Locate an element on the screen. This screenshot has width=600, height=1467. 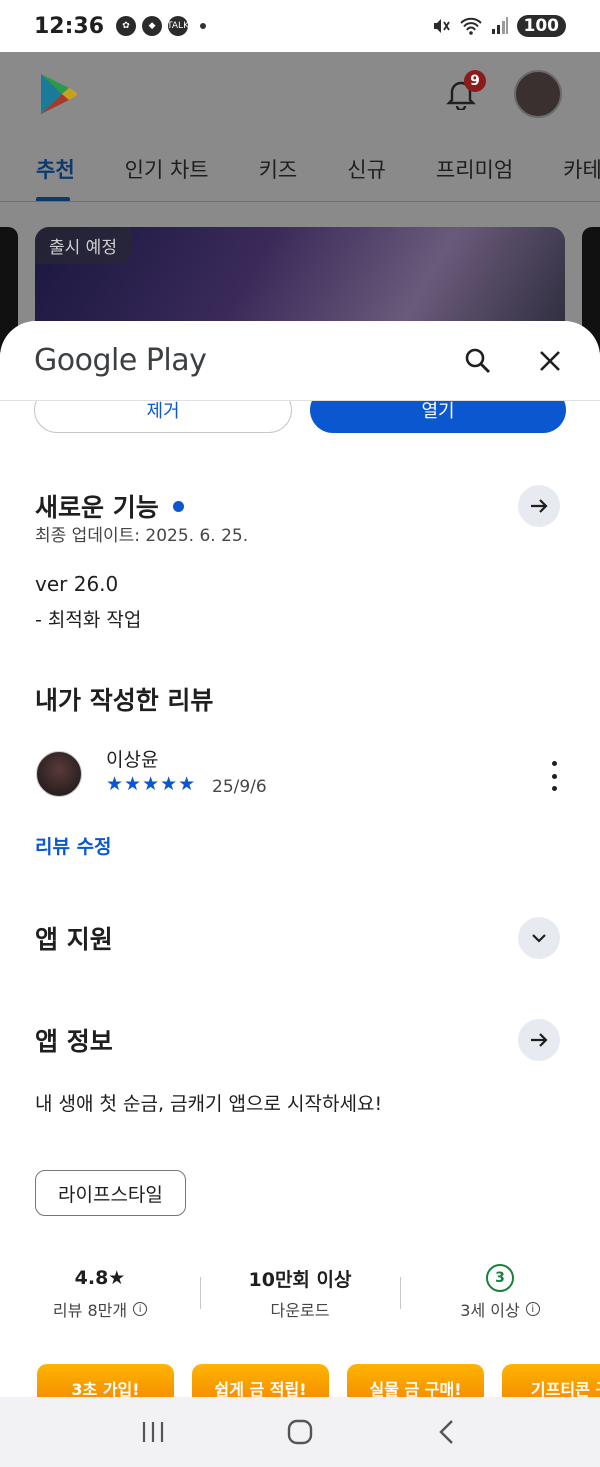
notification-count-badge: 9 is located at coordinates (475, 81).